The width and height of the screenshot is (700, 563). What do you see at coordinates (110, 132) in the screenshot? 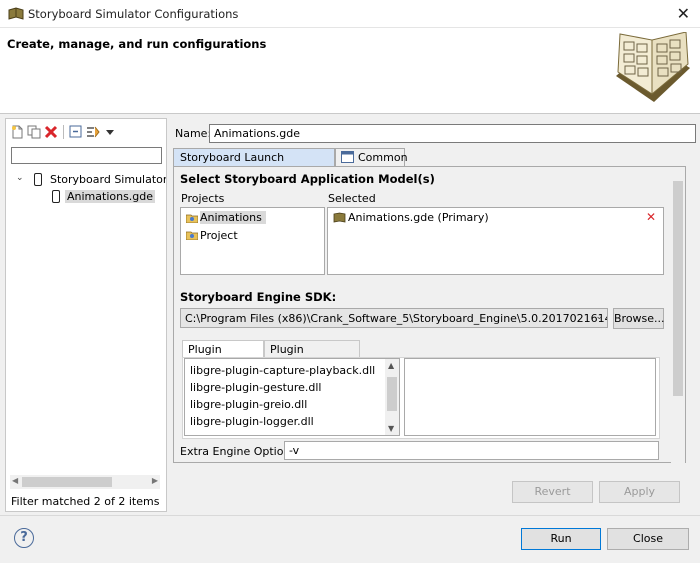
I see `dropdown-arrow-icon` at bounding box center [110, 132].